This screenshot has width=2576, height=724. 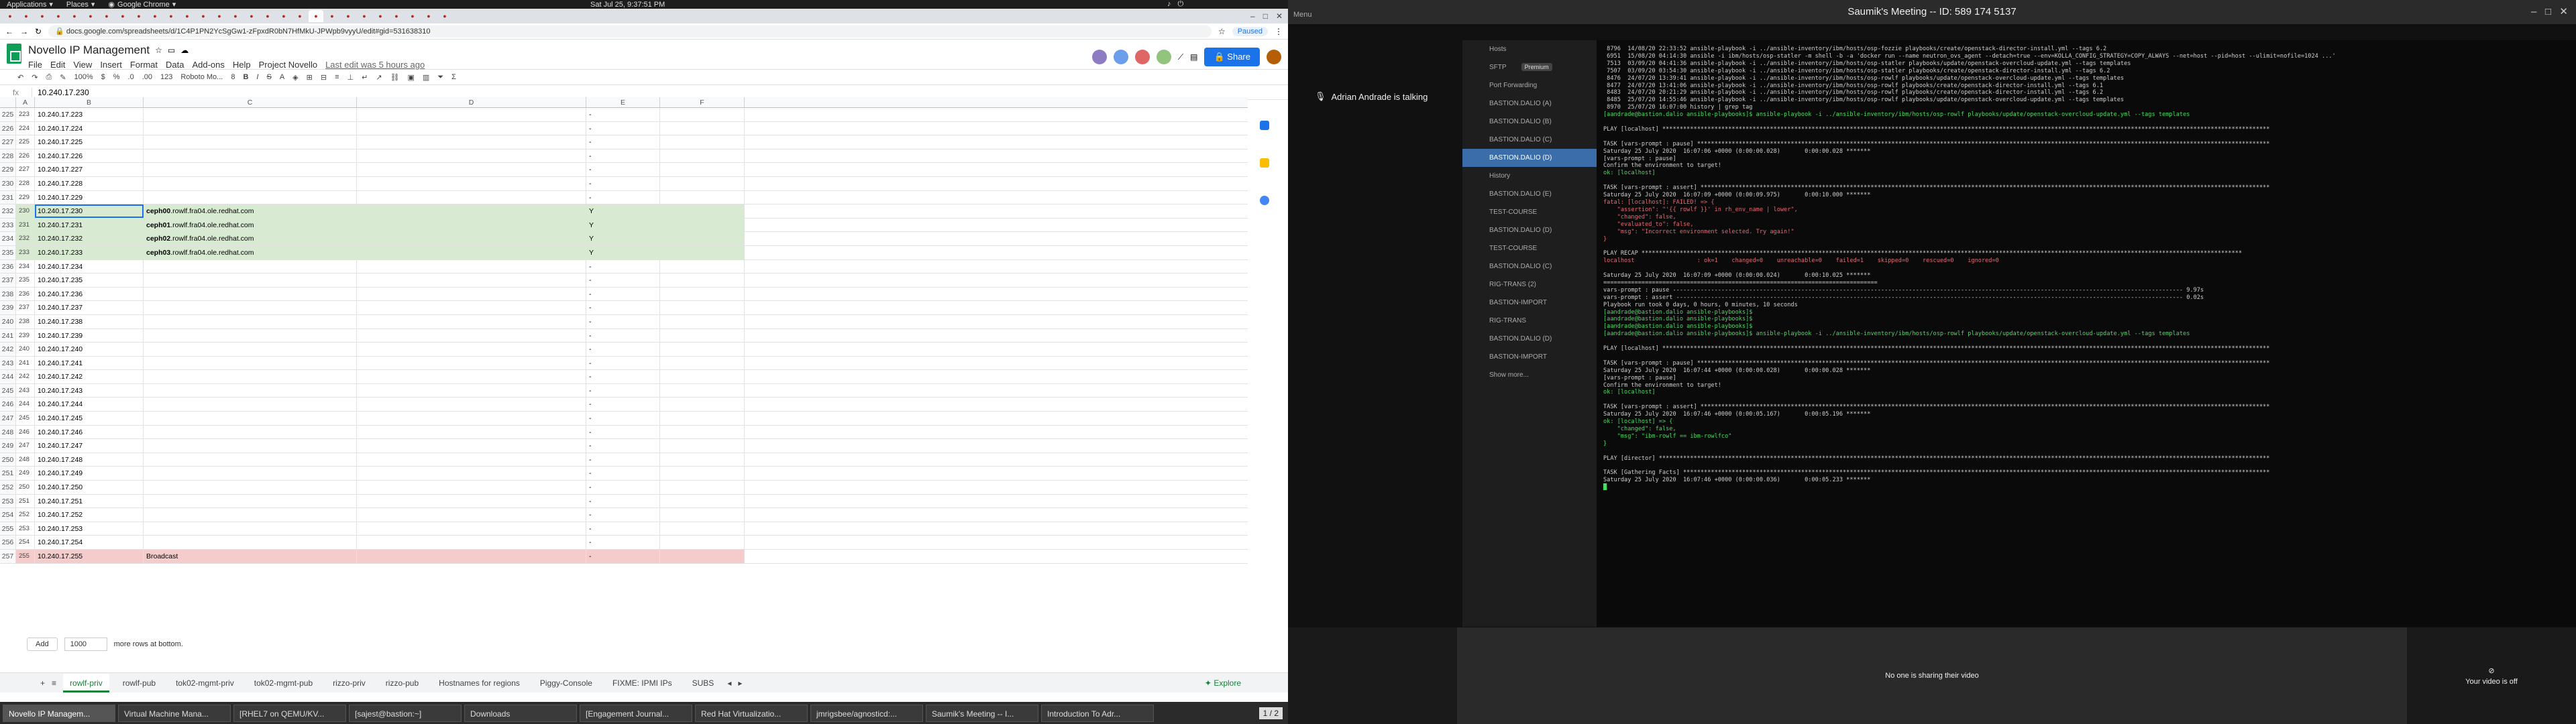 I want to click on strikethrough-icon: S, so click(x=268, y=77).